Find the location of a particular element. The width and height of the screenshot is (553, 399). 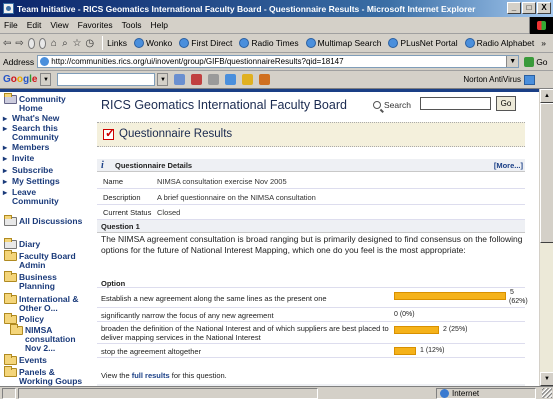

sidebar-folder-business-planning: Business Planning is located at coordinates (40, 281).